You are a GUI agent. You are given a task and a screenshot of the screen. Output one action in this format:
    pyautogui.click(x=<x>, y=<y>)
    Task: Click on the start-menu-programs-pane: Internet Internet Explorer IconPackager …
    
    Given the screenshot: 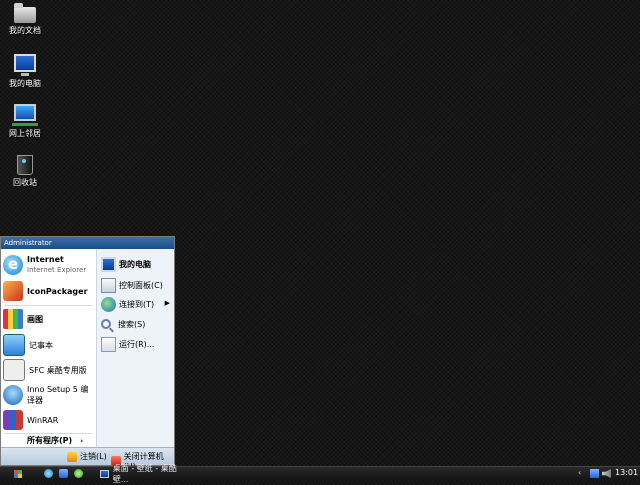 What is the action you would take?
    pyautogui.click(x=49, y=349)
    